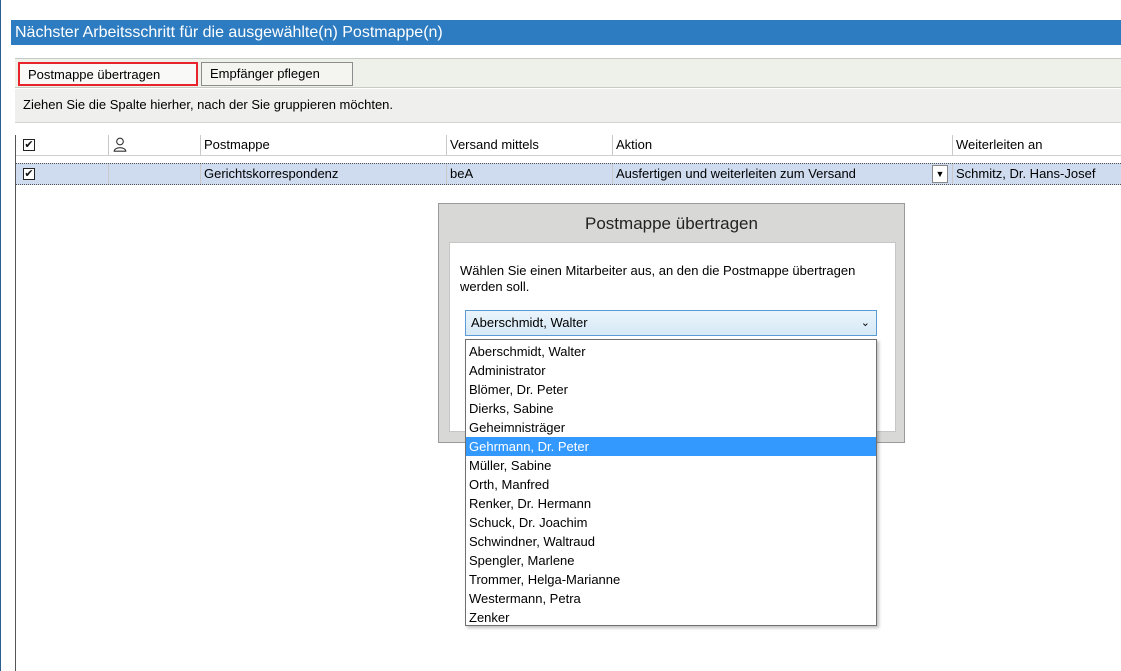 Image resolution: width=1121 pixels, height=671 pixels. What do you see at coordinates (671, 370) in the screenshot?
I see `dropdown-option: Administrator` at bounding box center [671, 370].